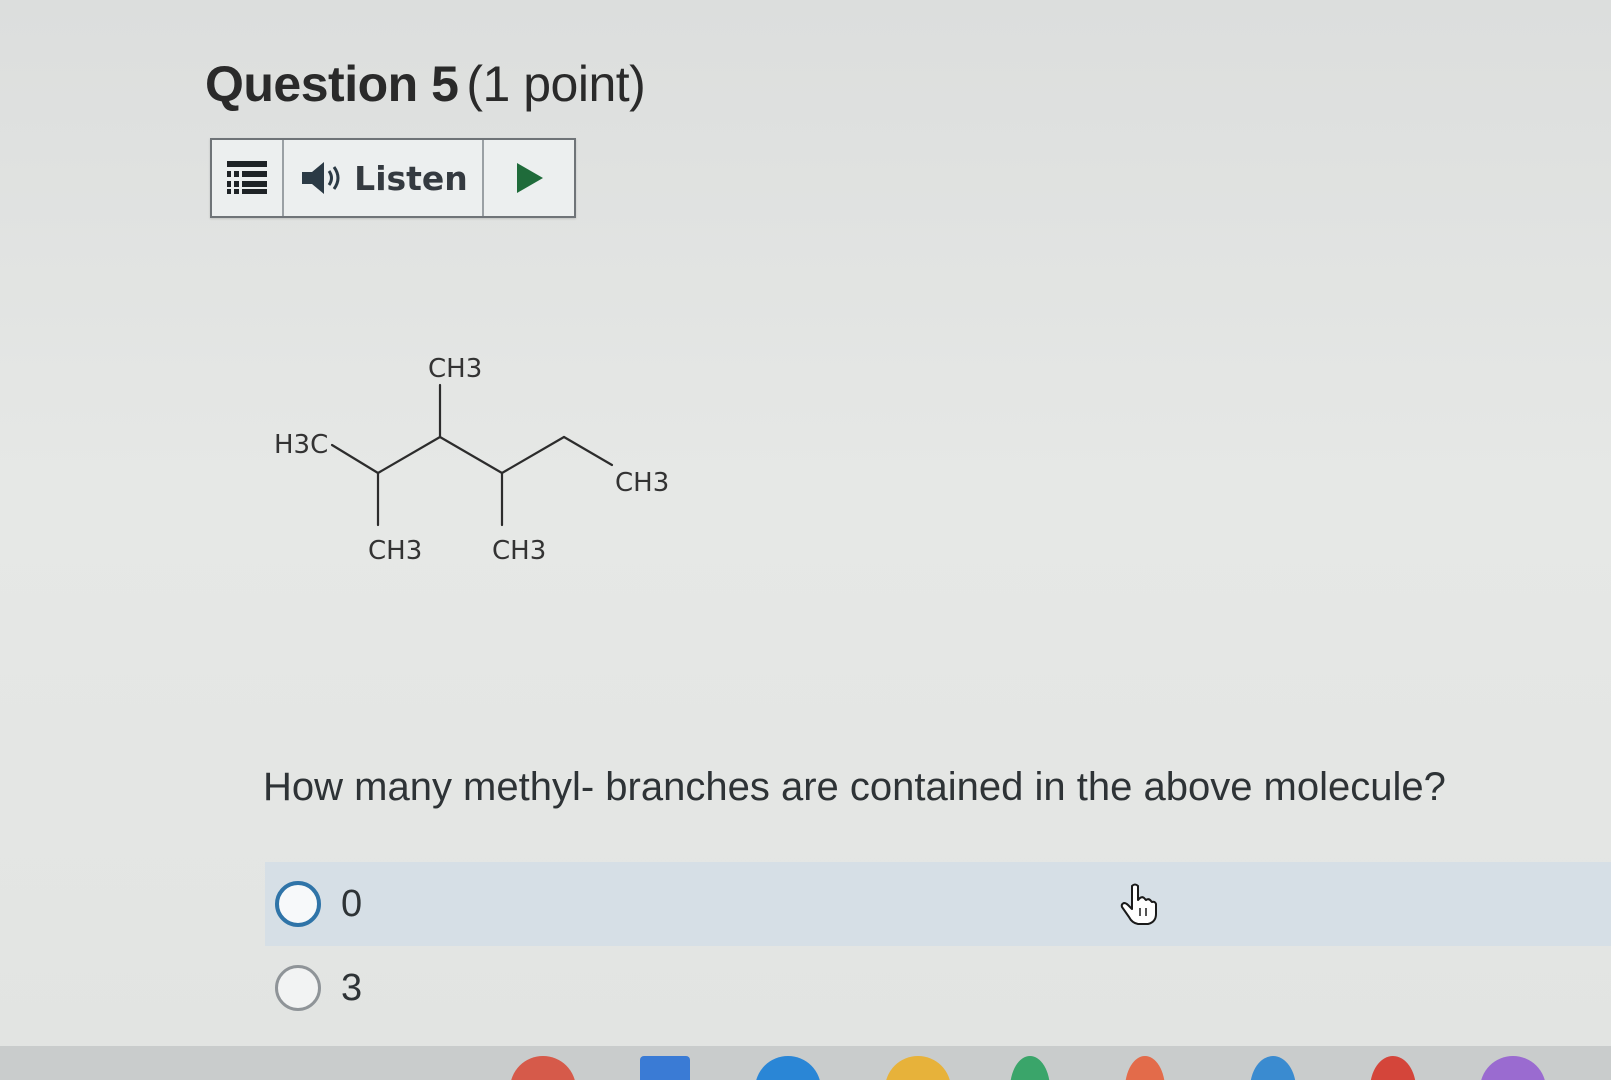 The width and height of the screenshot is (1611, 1080). I want to click on play-button, so click(529, 178).